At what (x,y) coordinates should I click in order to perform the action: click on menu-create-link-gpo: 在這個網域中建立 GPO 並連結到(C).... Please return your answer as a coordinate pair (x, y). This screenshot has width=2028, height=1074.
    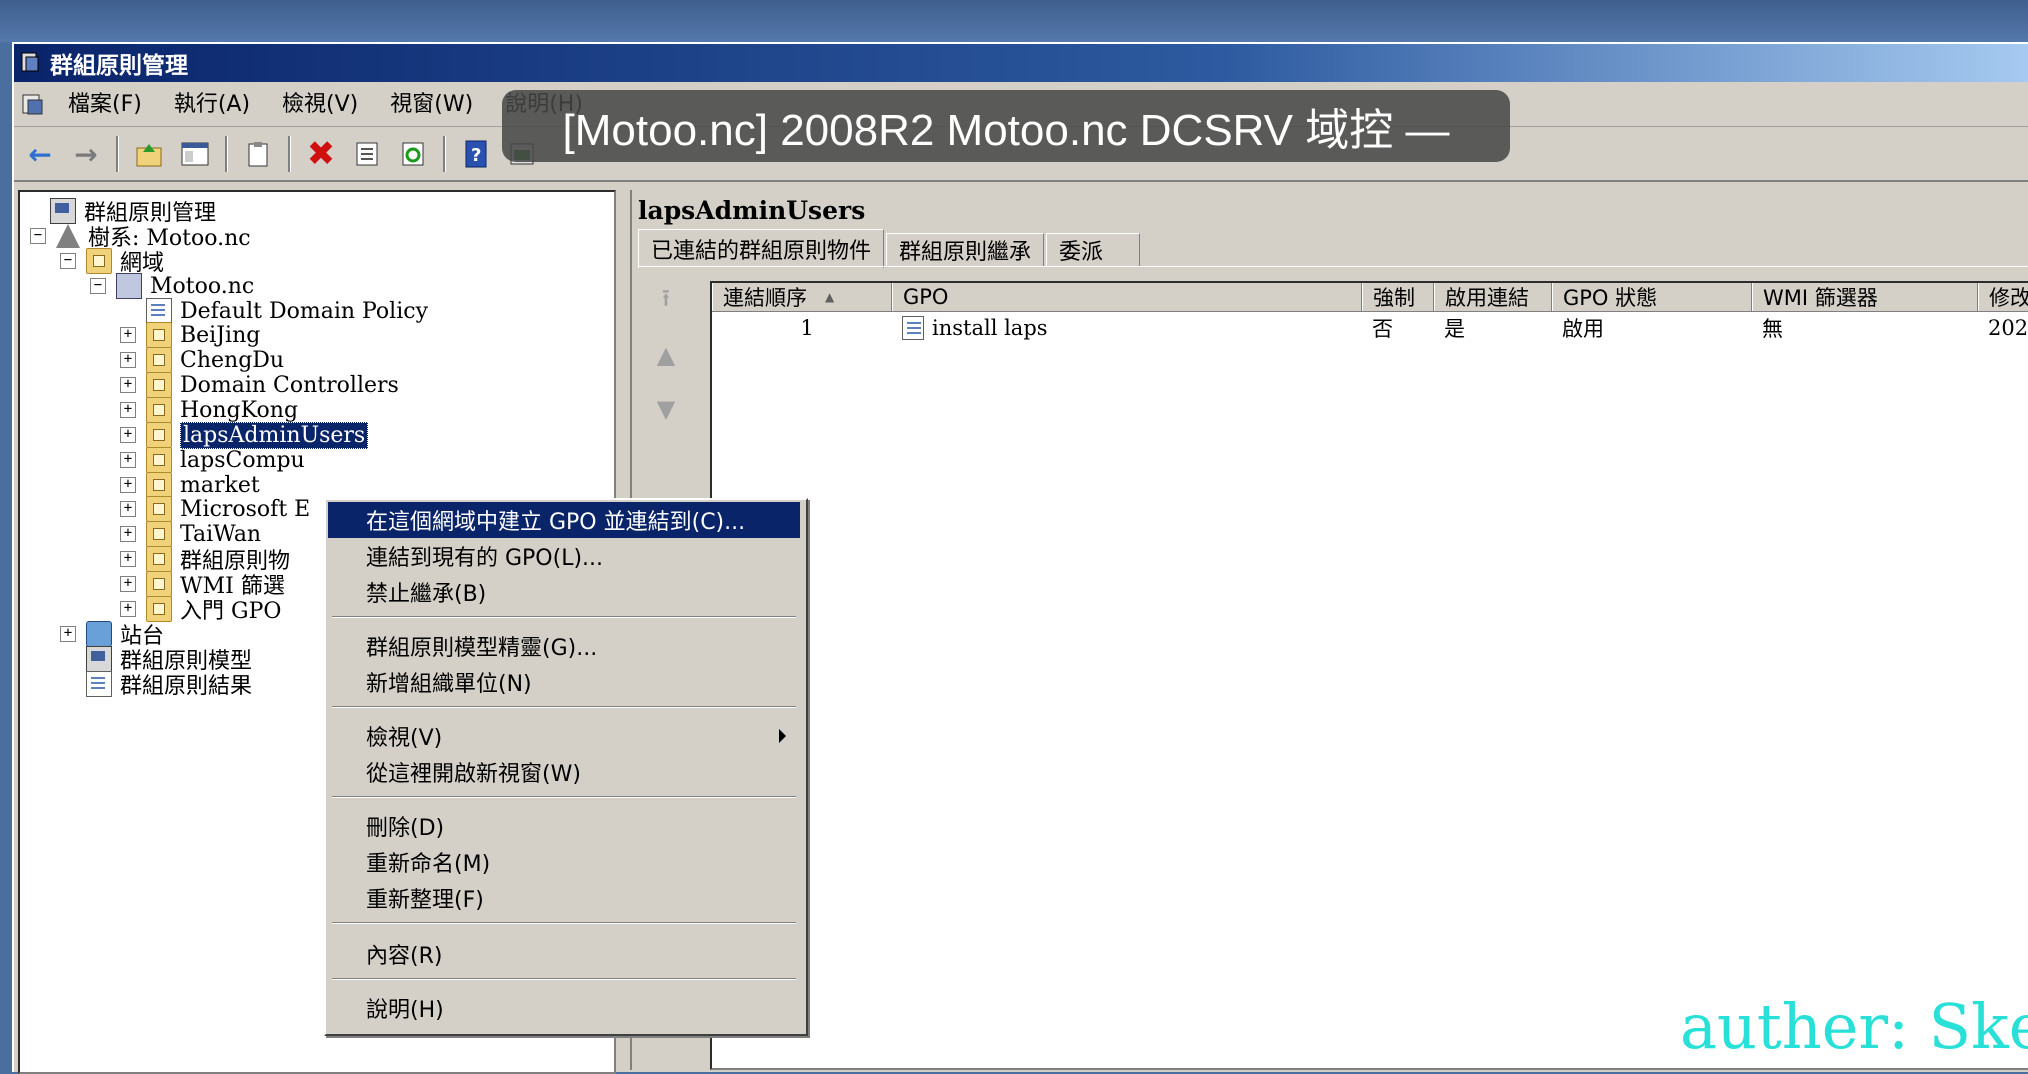
    Looking at the image, I should click on (564, 520).